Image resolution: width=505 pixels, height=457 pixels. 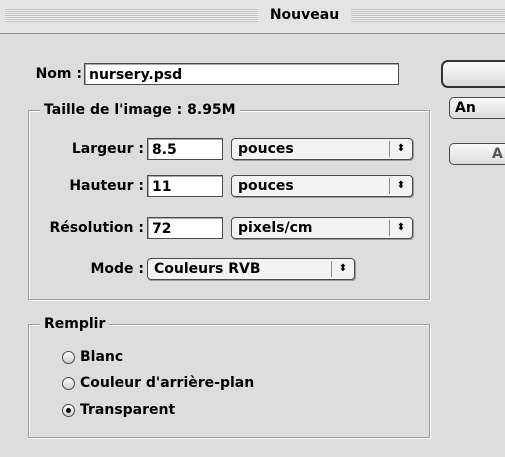 I want to click on fill-legend: Remplir, so click(x=75, y=324).